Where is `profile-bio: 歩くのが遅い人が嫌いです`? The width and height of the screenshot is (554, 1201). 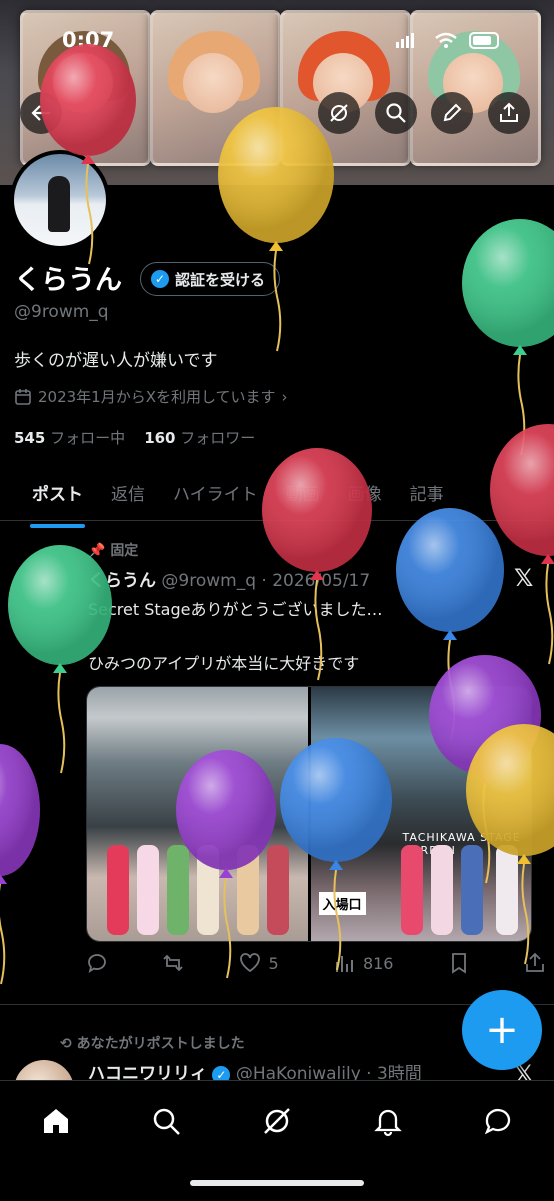
profile-bio: 歩くのが遅い人が嫌いです is located at coordinates (116, 361).